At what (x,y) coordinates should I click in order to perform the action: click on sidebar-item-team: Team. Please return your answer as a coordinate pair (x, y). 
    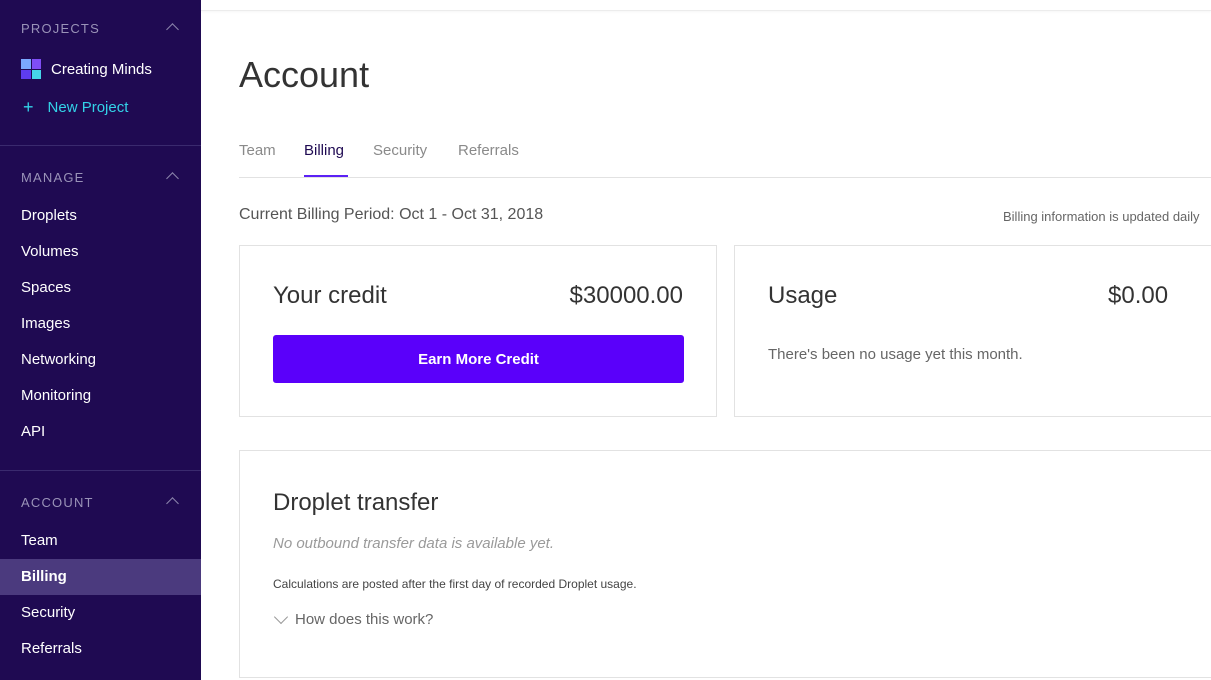
    Looking at the image, I should click on (100, 541).